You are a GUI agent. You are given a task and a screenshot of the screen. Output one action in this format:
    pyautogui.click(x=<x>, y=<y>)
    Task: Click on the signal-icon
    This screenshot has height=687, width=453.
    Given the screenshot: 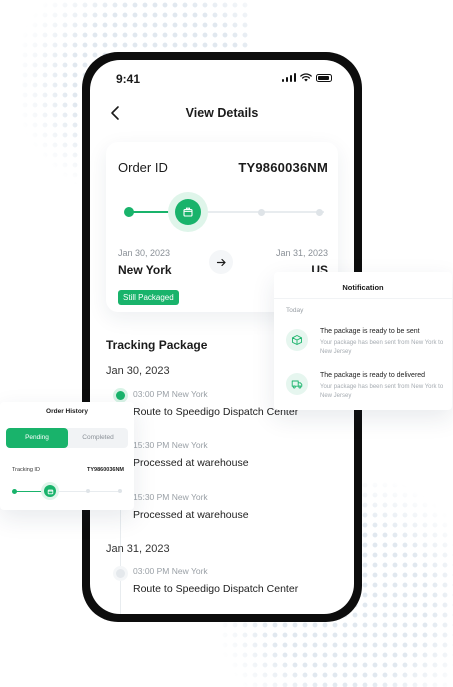 What is the action you would take?
    pyautogui.click(x=288, y=77)
    